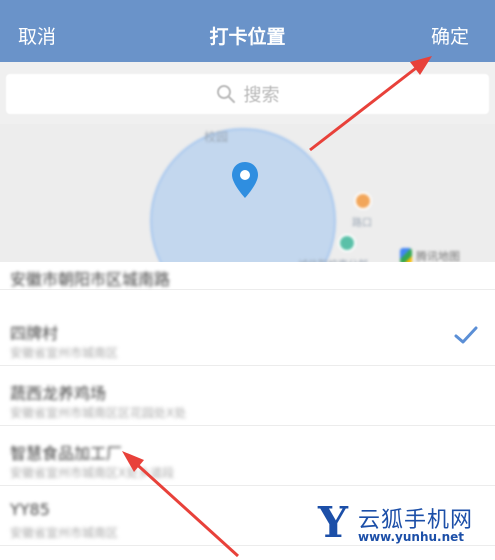 The height and width of the screenshot is (560, 495). I want to click on map-label-orange: 路口, so click(362, 223).